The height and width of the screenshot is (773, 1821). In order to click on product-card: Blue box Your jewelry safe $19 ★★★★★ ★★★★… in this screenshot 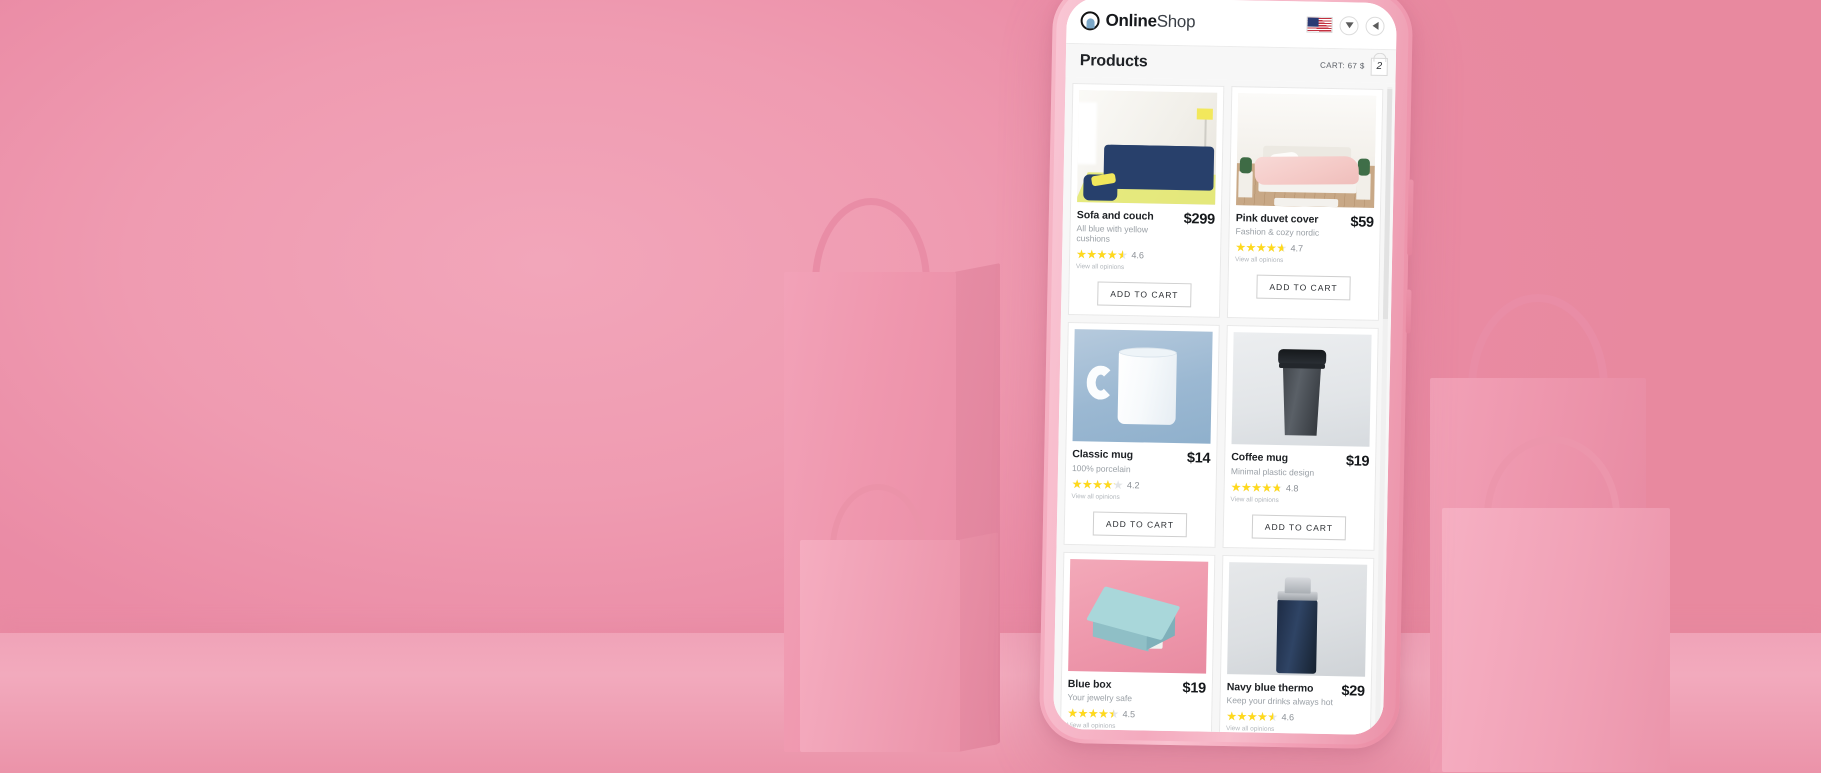, I will do `click(1137, 643)`.